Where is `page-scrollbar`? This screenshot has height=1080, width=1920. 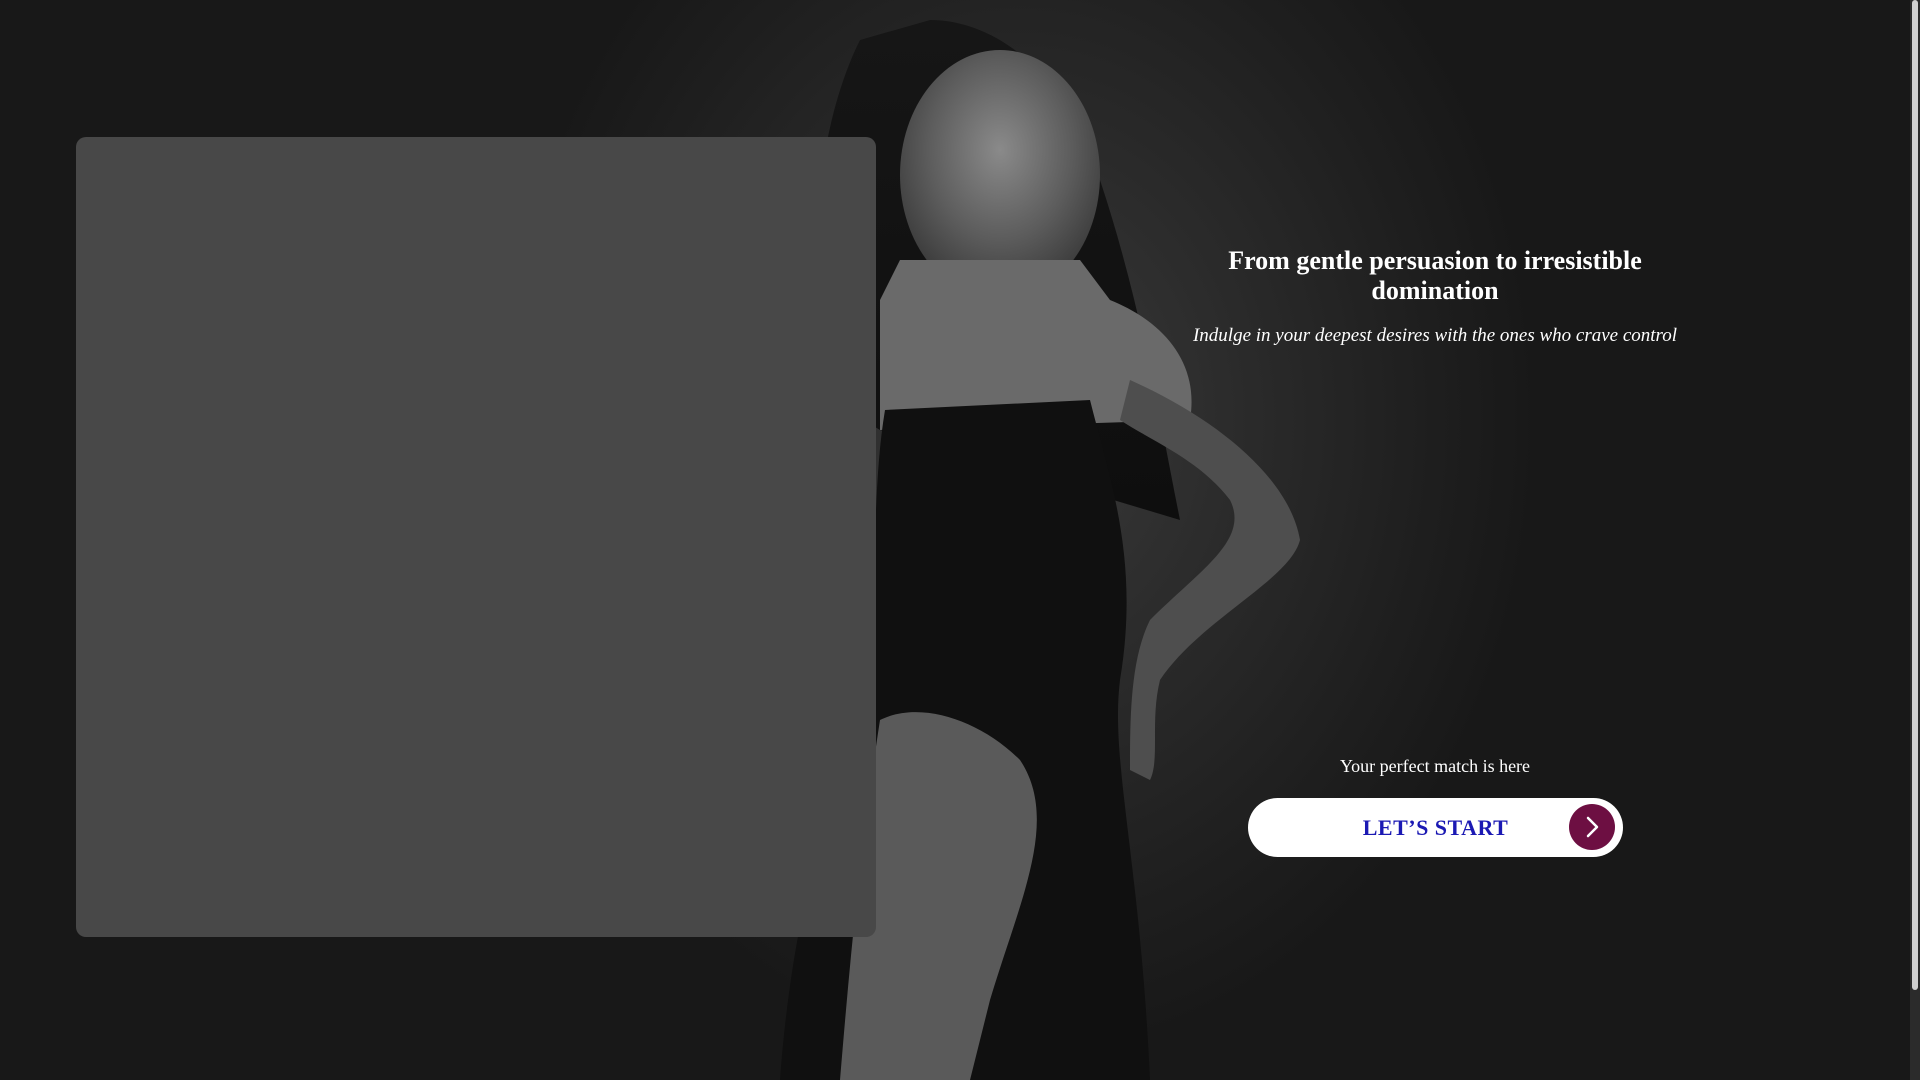 page-scrollbar is located at coordinates (1915, 540).